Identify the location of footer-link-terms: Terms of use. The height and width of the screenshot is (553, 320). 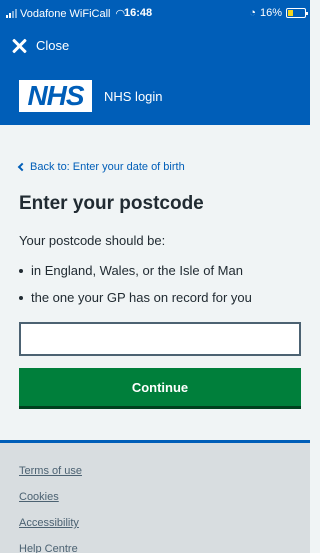
(50, 472).